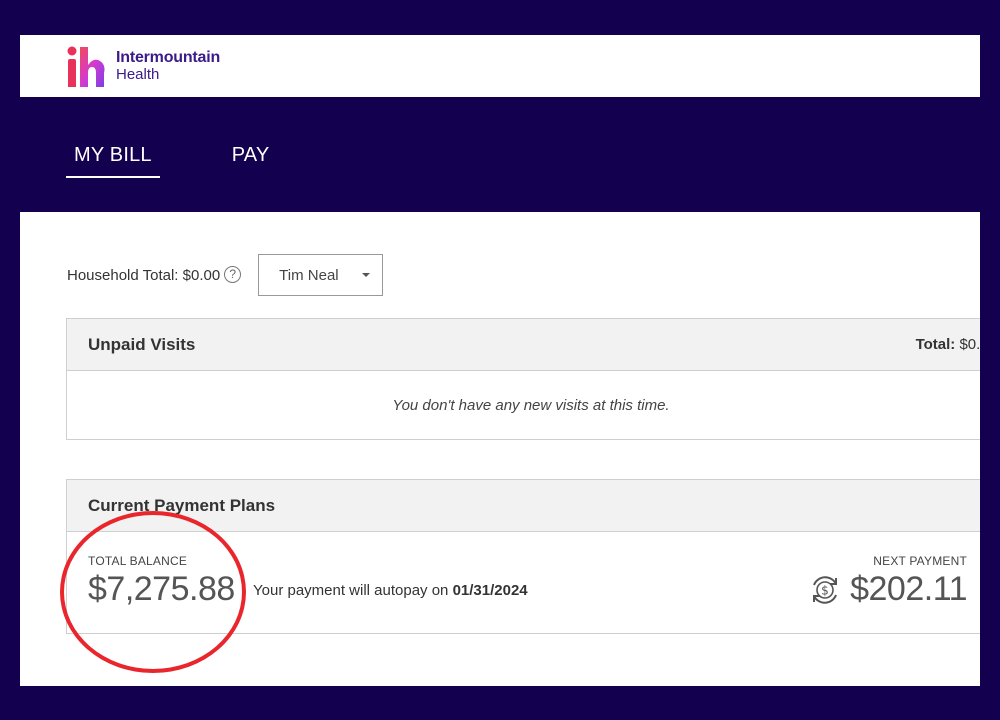 This screenshot has width=1000, height=720. I want to click on main-nav: MY BILL PAY, so click(171, 159).